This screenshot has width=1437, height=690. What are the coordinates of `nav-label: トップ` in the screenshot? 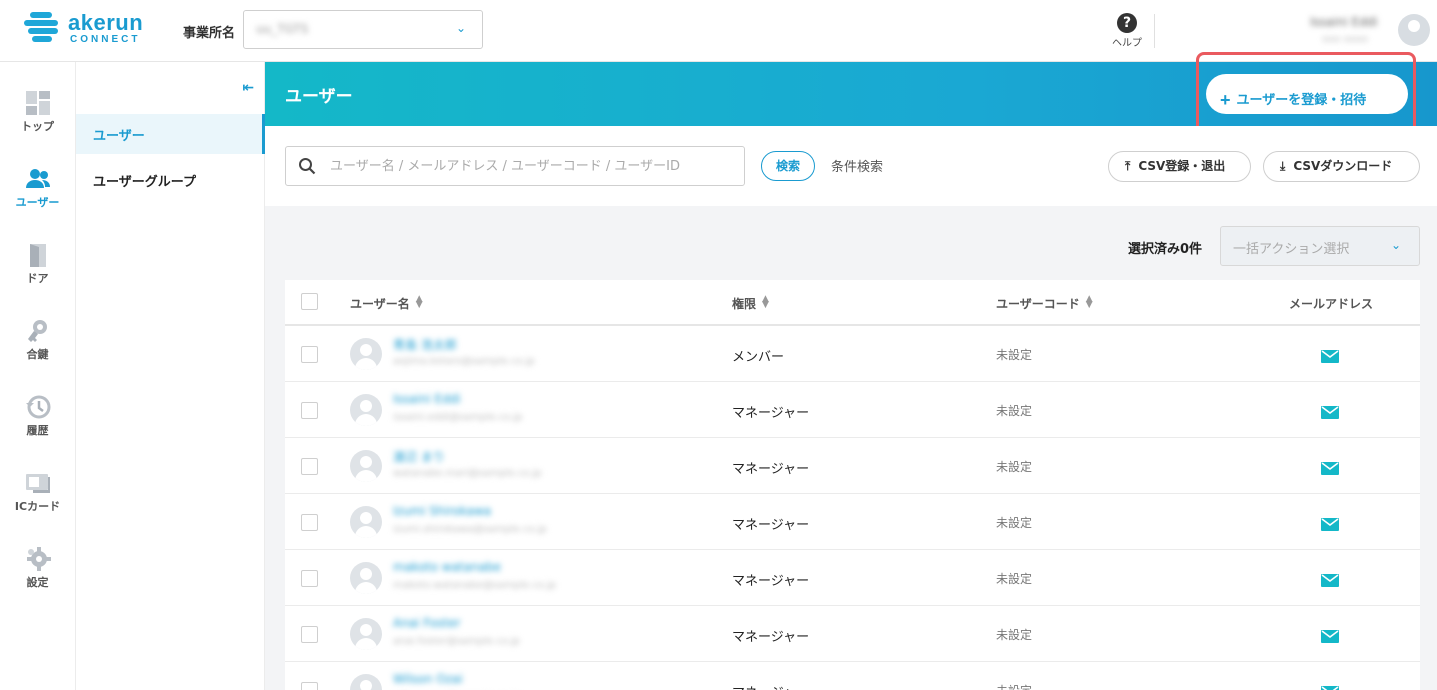 It's located at (37, 126).